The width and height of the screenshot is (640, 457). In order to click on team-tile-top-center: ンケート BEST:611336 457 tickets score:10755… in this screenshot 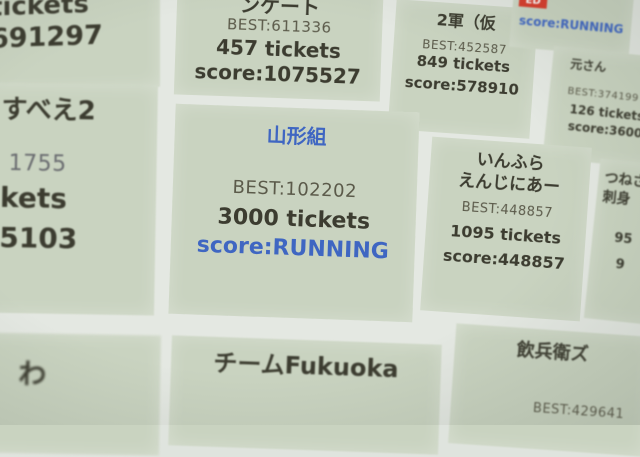, I will do `click(279, 51)`.